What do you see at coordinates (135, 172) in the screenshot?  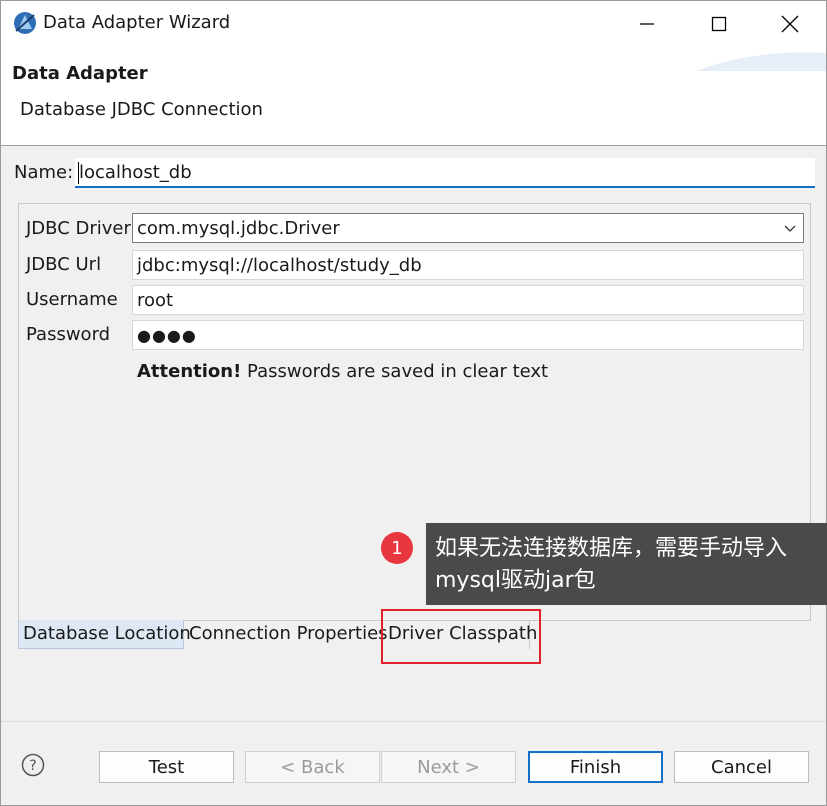 I see `name-value: localhost_db` at bounding box center [135, 172].